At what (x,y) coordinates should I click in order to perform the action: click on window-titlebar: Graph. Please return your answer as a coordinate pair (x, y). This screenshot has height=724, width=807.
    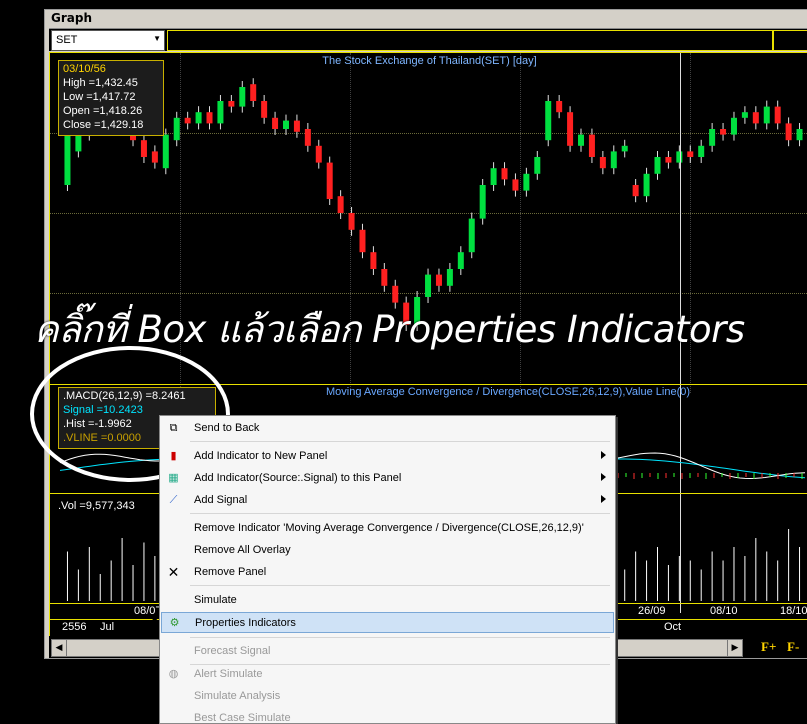
    Looking at the image, I should click on (426, 18).